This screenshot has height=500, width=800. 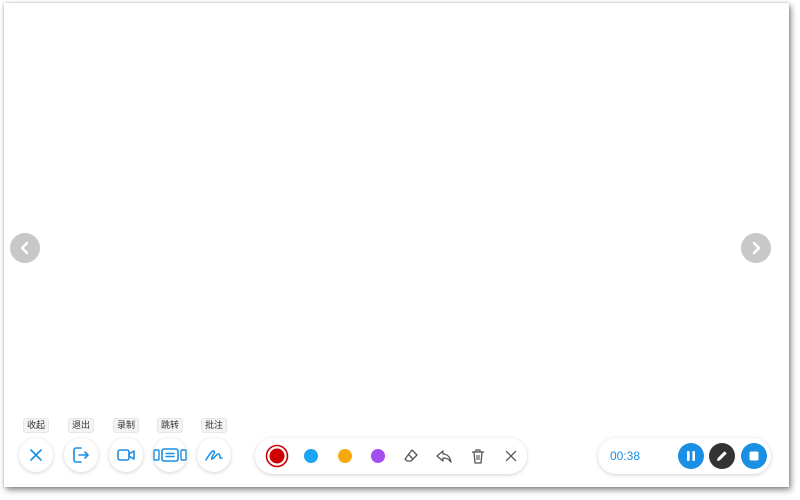 I want to click on color-red-swatch, so click(x=277, y=456).